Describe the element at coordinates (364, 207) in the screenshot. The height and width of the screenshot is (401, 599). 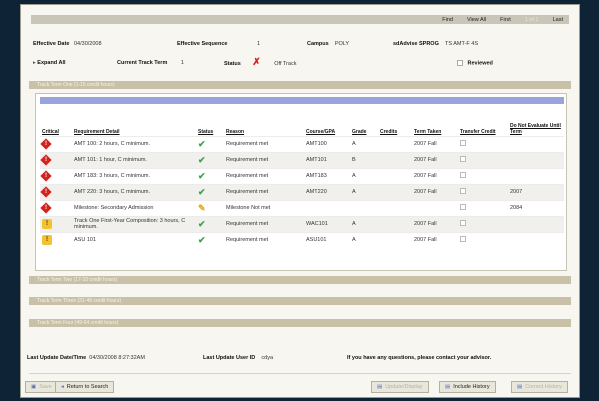
I see `grade-cell` at that location.